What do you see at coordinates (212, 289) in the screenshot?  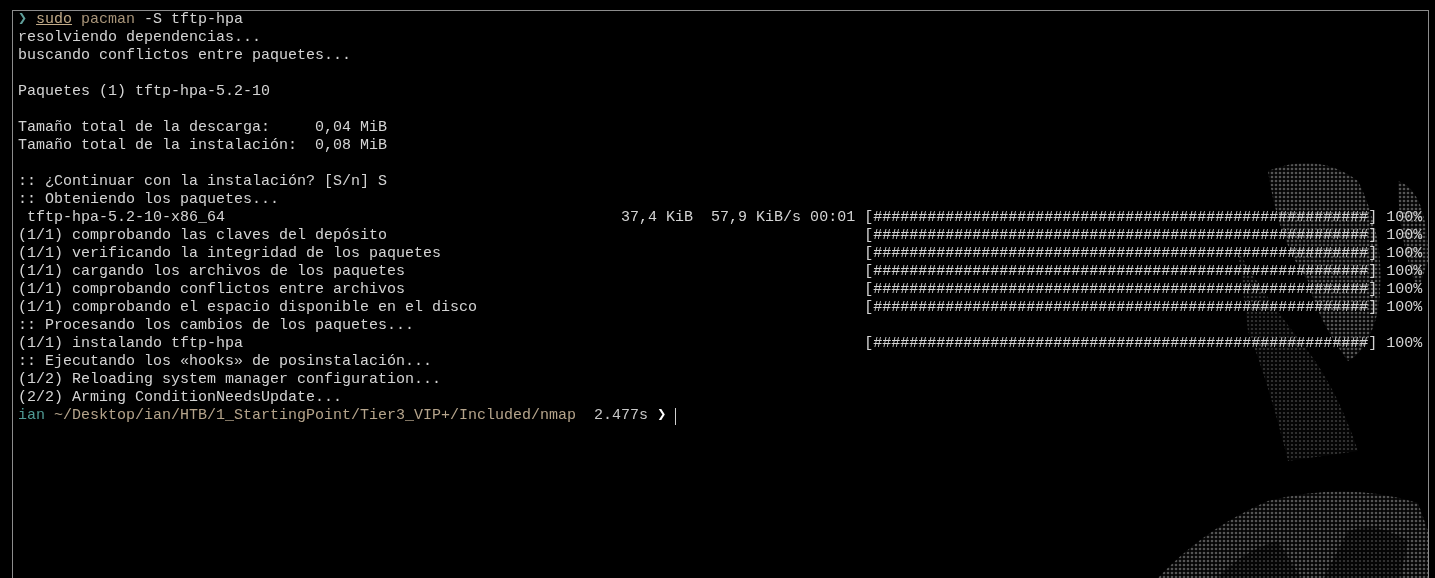 I see `output-line: (1/1) comprobando conflictos entre archivos` at bounding box center [212, 289].